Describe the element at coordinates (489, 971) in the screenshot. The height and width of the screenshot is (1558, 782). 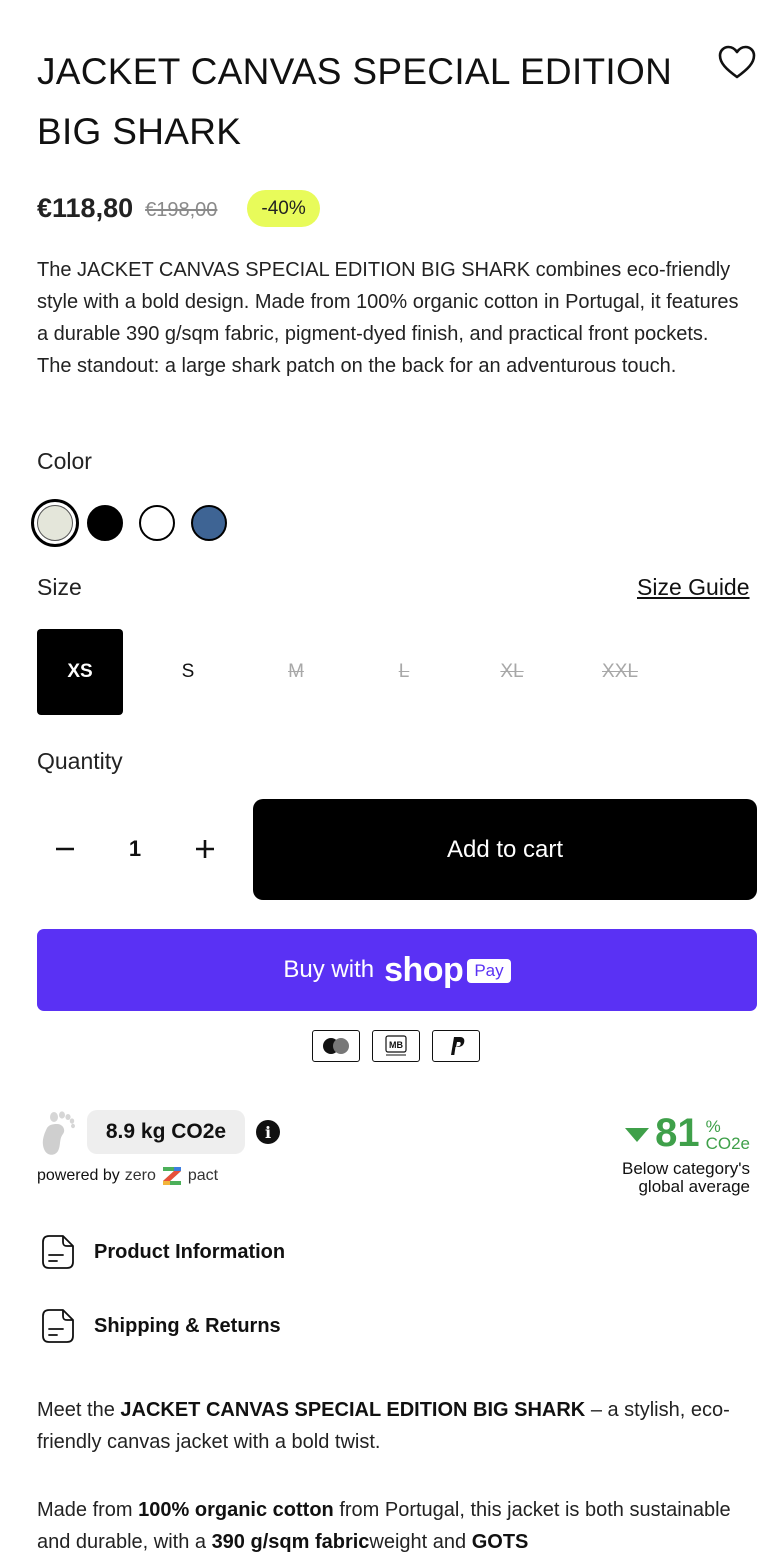
I see `pay-pill: Pay` at that location.